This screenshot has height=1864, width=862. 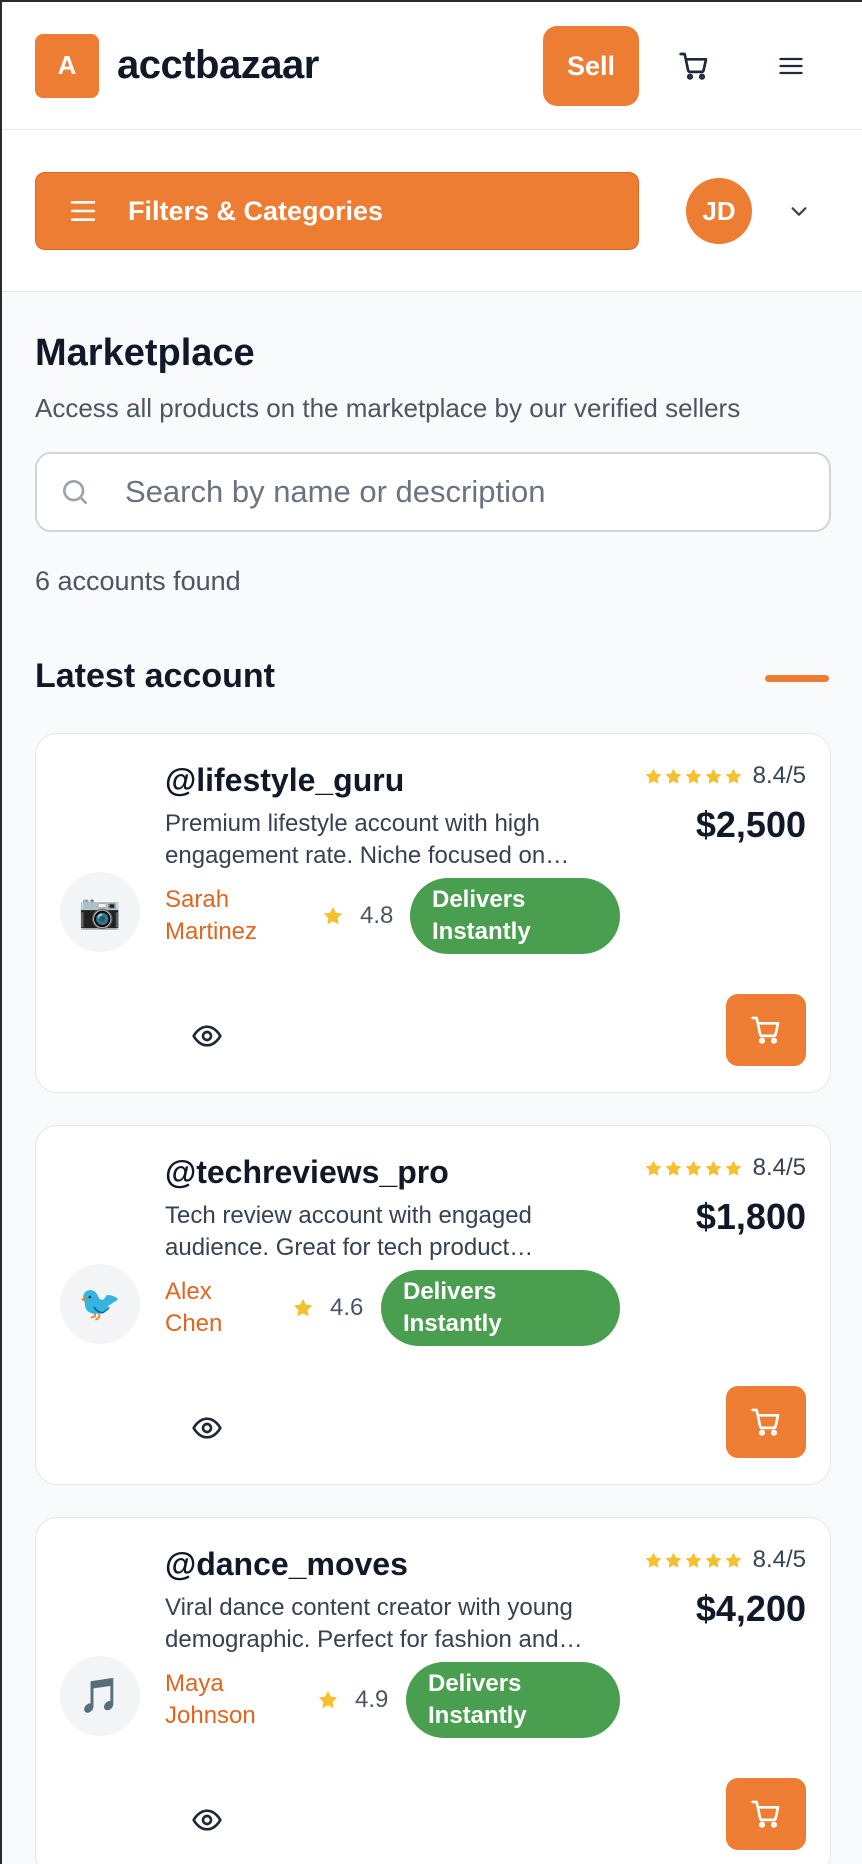 What do you see at coordinates (372, 1699) in the screenshot?
I see `seller-rating-value: 4.9` at bounding box center [372, 1699].